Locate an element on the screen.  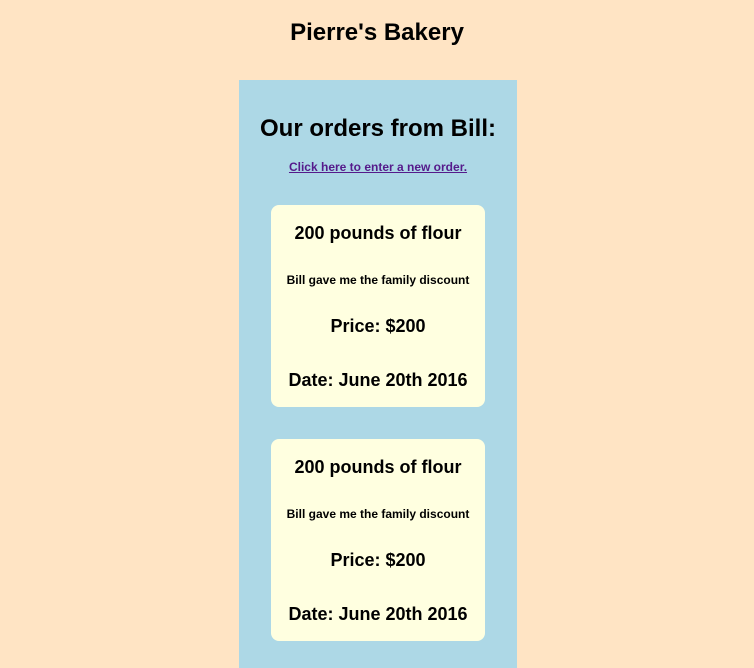
panel-heading: Our orders from Bill: is located at coordinates (378, 128).